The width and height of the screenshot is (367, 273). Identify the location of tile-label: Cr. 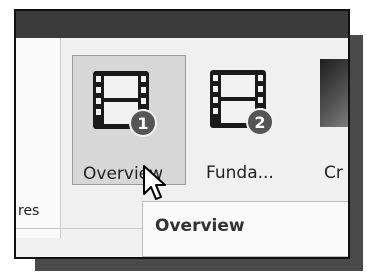
(333, 173).